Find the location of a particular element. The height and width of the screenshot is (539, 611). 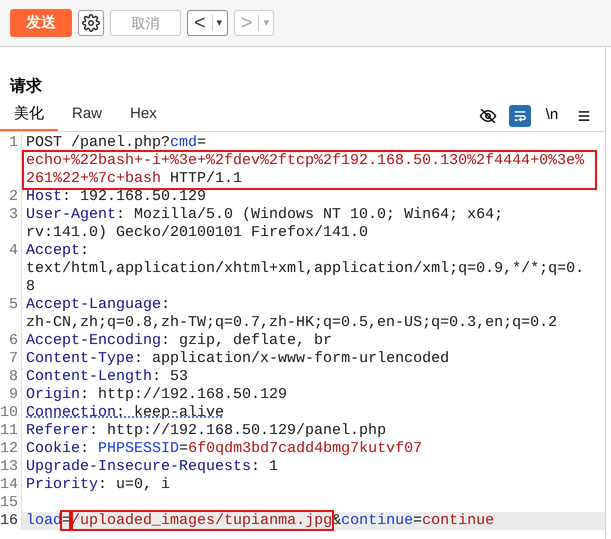

tab: Raw is located at coordinates (87, 116).